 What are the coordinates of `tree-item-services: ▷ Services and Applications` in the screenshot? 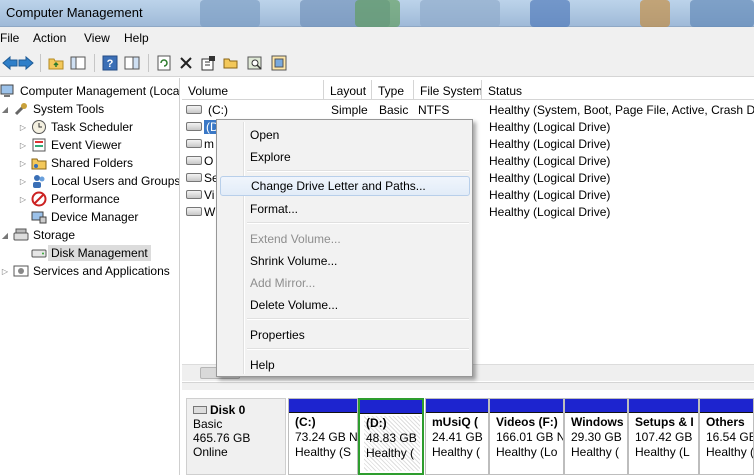 It's located at (85, 271).